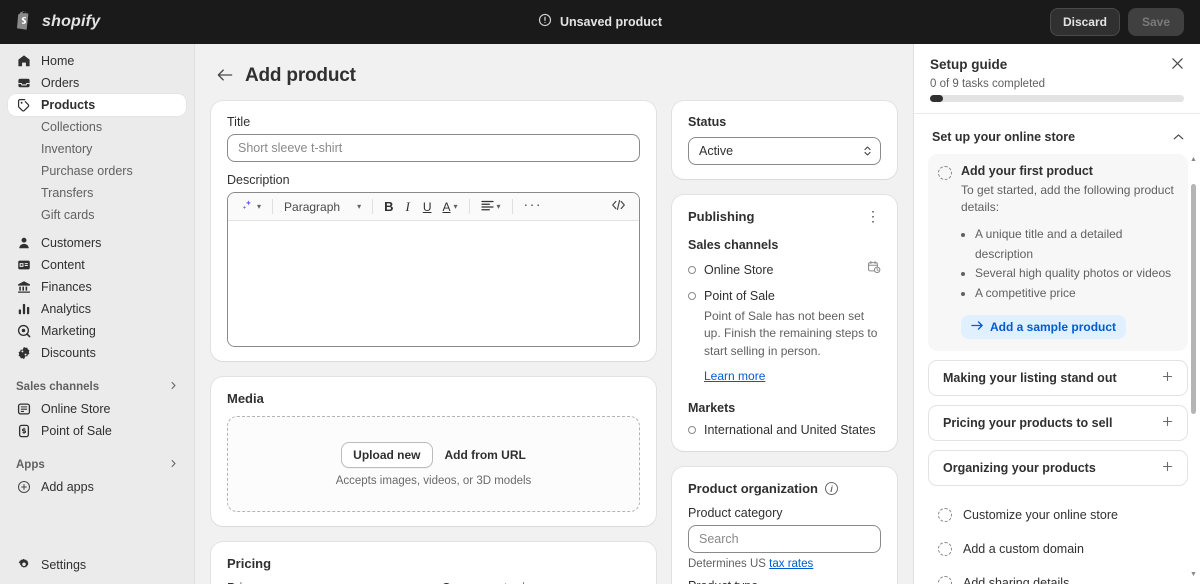 Image resolution: width=1200 pixels, height=584 pixels. Describe the element at coordinates (71, 21) in the screenshot. I see `brand-name: shopify` at that location.